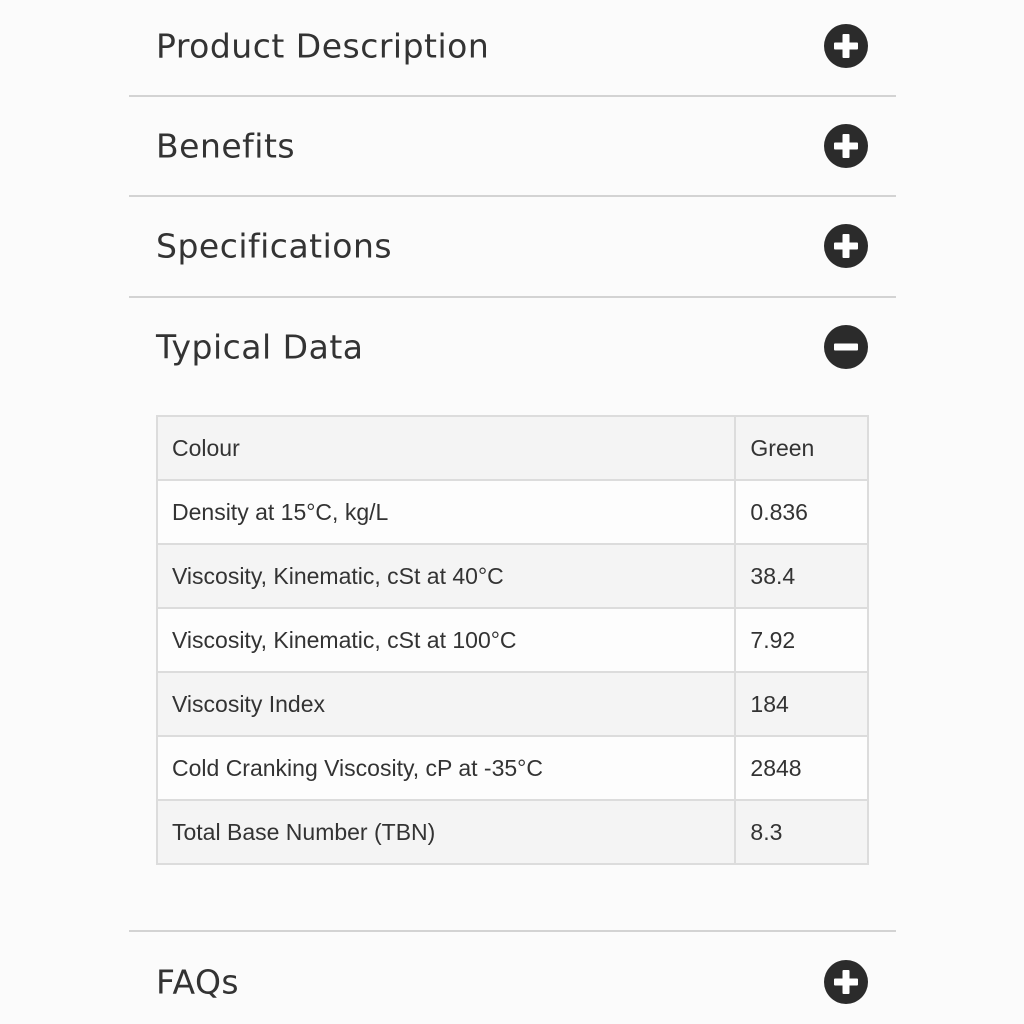  What do you see at coordinates (801, 512) in the screenshot?
I see `value-cell: 0.836` at bounding box center [801, 512].